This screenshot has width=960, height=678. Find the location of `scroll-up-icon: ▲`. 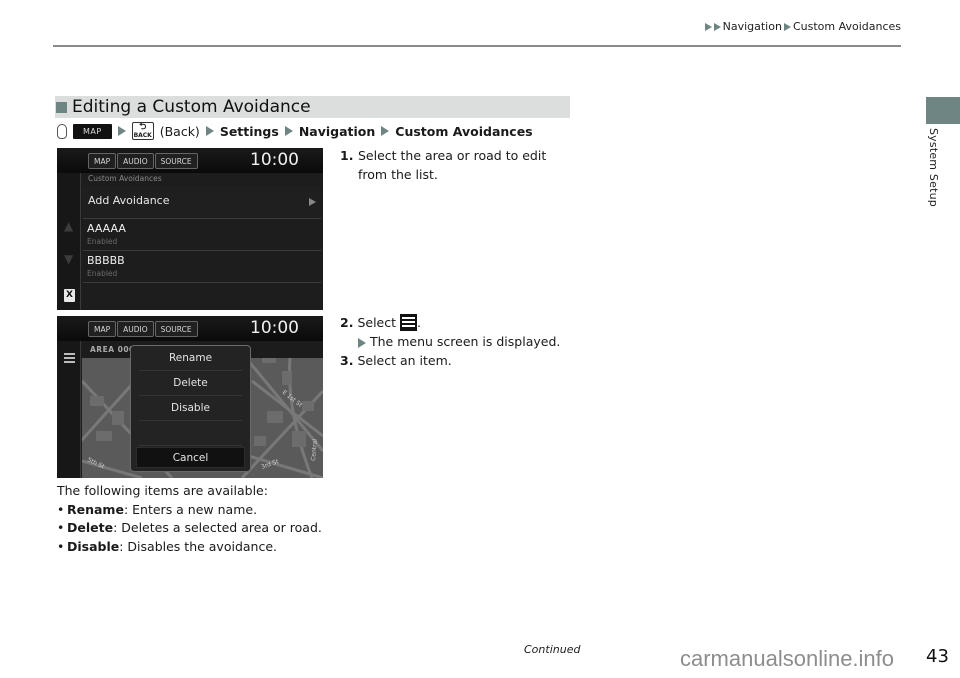

scroll-up-icon: ▲ is located at coordinates (69, 226).